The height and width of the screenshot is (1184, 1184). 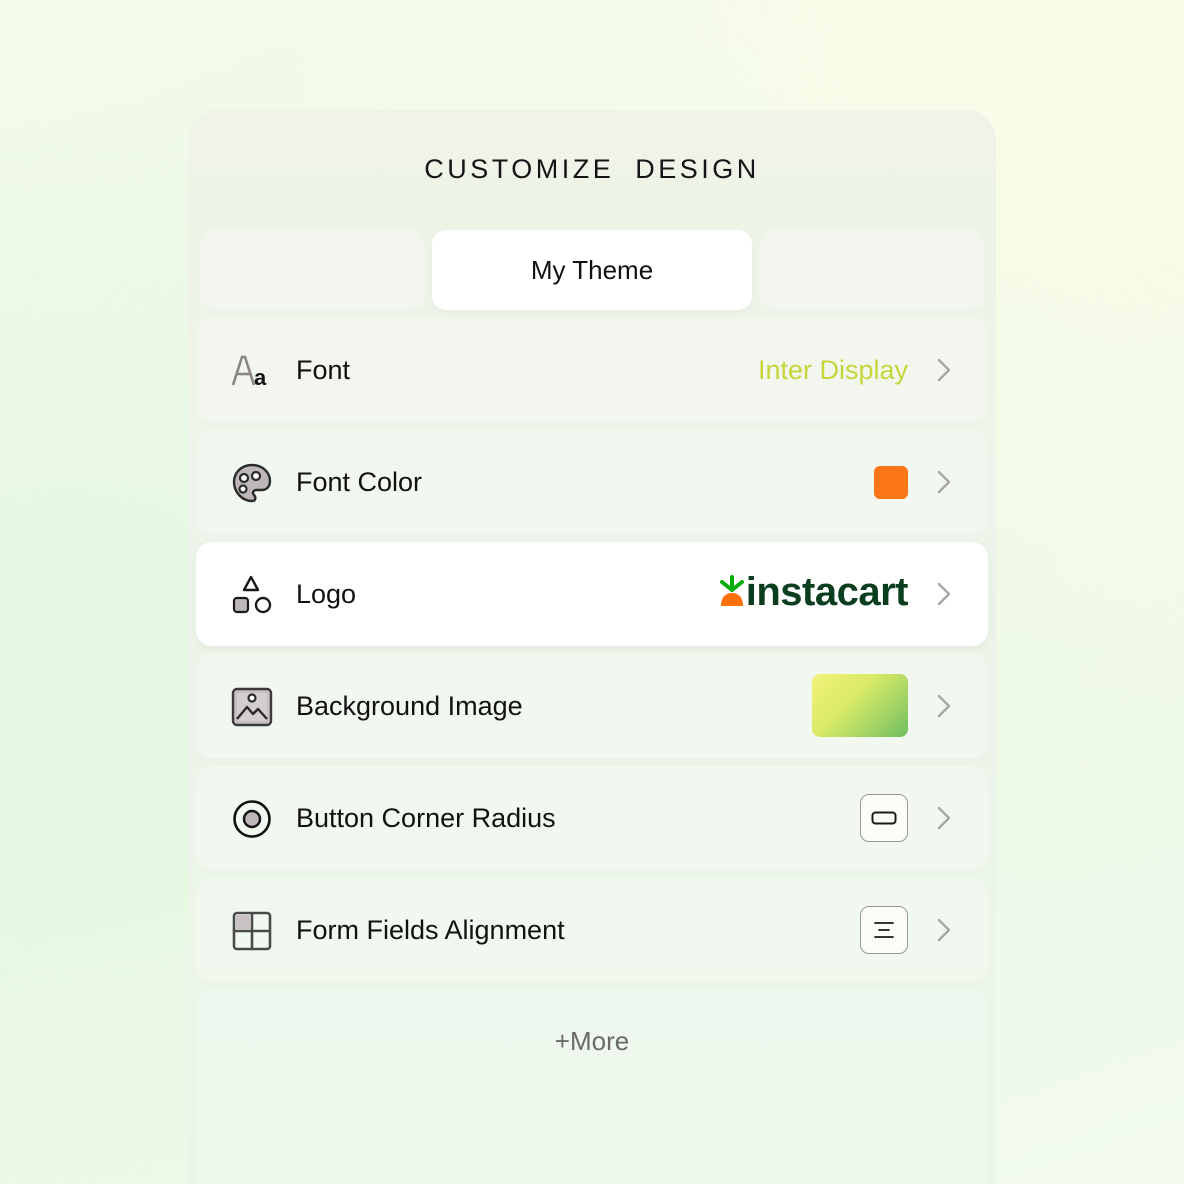 I want to click on background-image-thumbnail, so click(x=860, y=705).